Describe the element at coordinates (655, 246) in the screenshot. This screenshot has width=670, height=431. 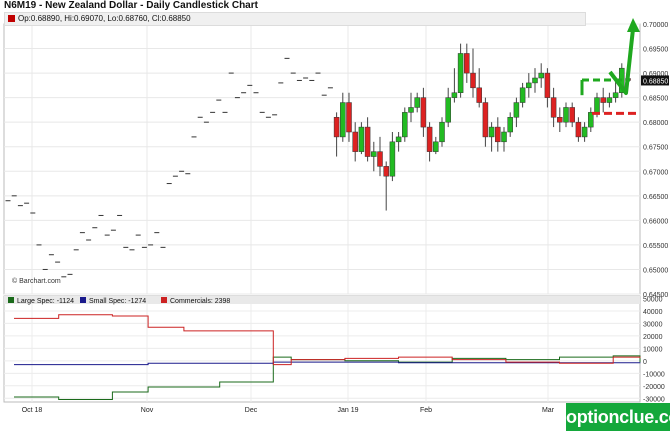
I see `price-tick-label: 0.65500` at that location.